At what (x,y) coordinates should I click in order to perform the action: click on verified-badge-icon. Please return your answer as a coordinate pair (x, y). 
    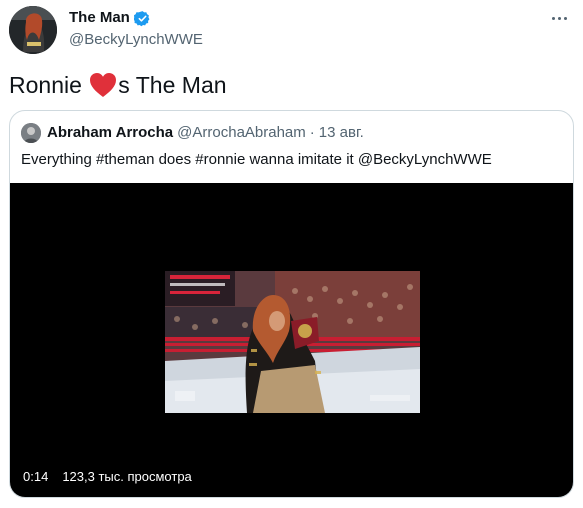
    Looking at the image, I should click on (141, 18).